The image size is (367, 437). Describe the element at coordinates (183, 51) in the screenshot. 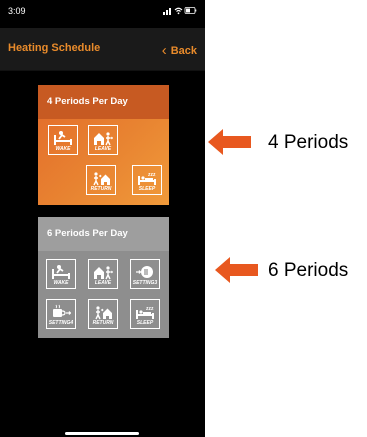

I see `back-label: Back` at that location.